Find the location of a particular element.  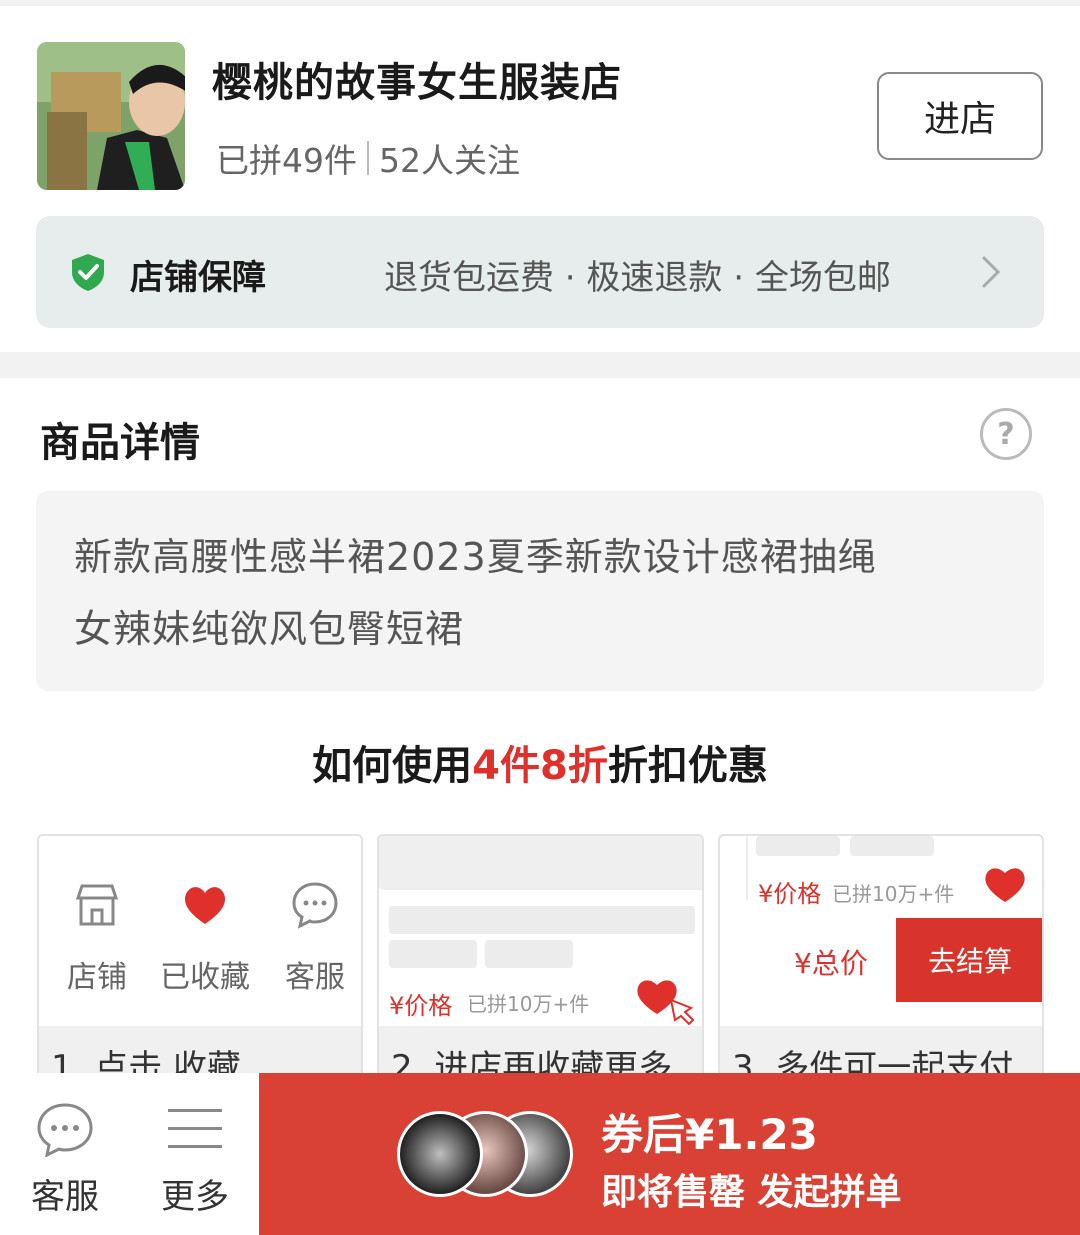

enter-store-button: 进店 is located at coordinates (960, 116).